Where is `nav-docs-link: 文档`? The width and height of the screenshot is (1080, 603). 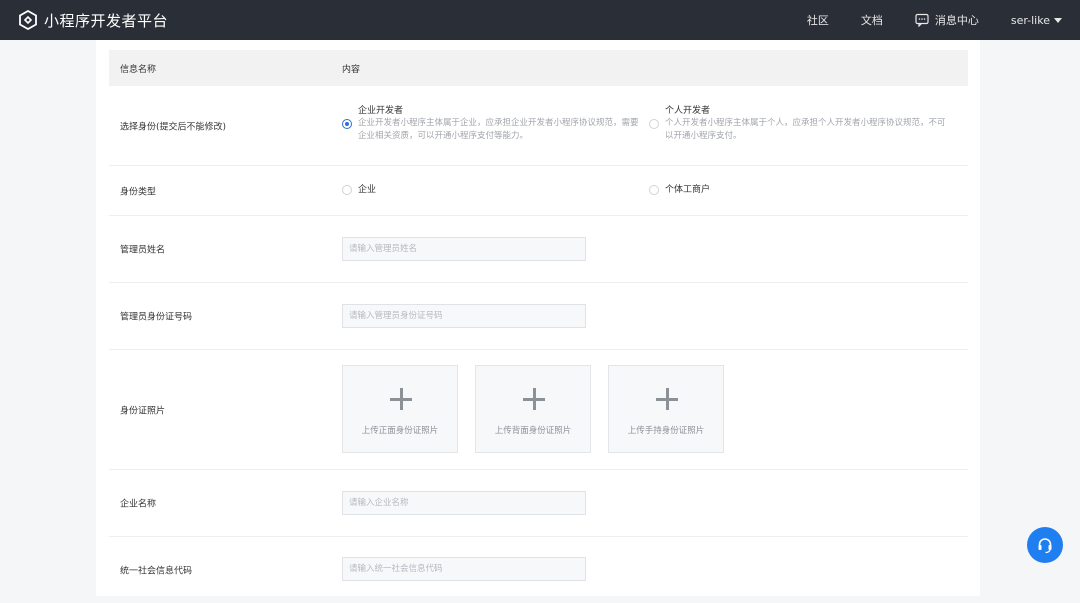 nav-docs-link: 文档 is located at coordinates (872, 20).